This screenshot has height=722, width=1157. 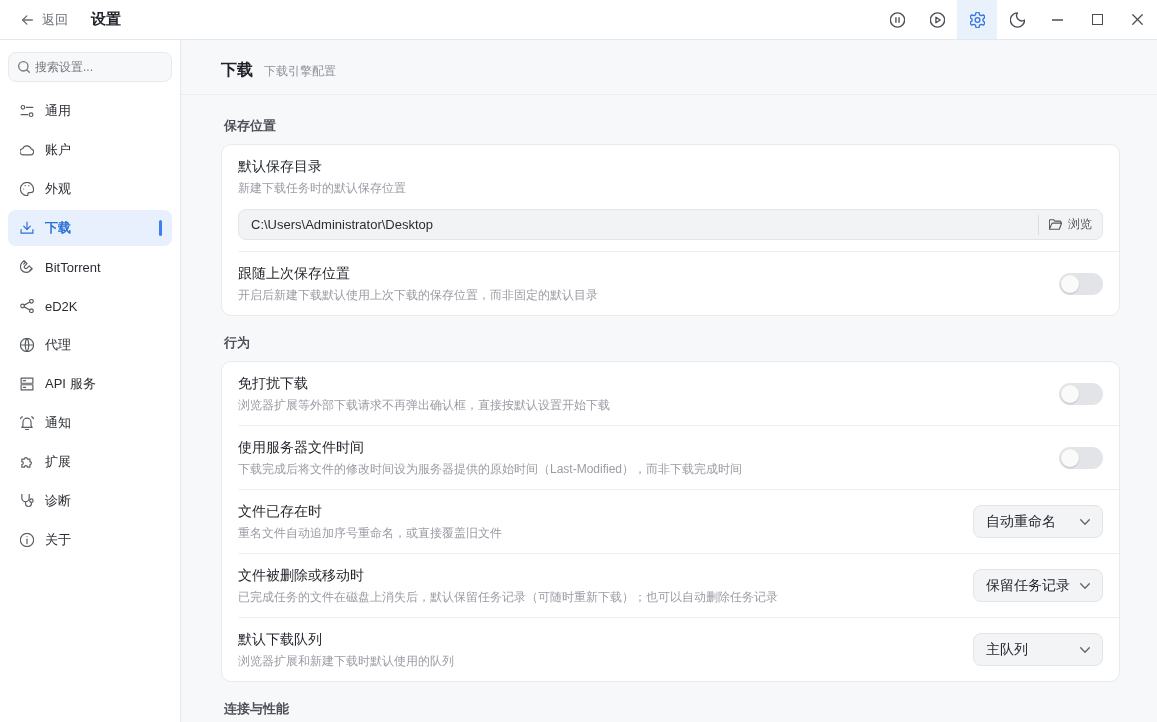 I want to click on active-indicator-icon, so click(x=160, y=228).